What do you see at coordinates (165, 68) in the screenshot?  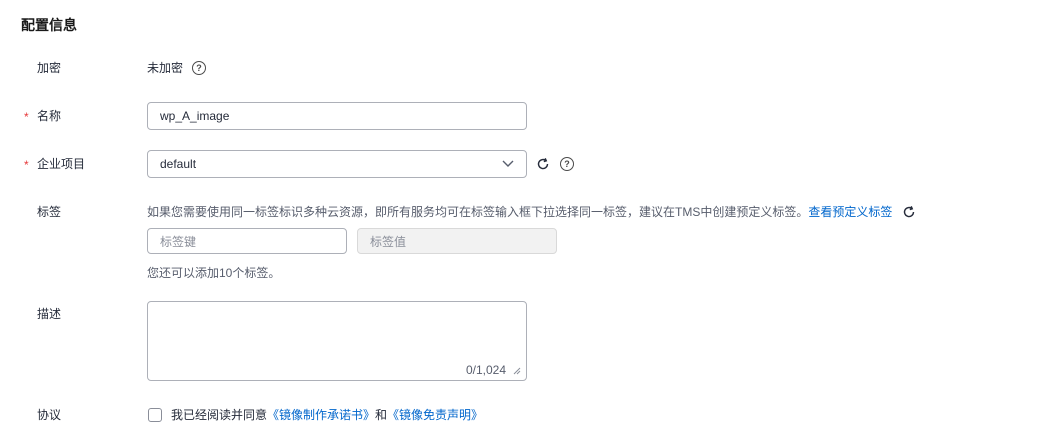 I see `encryption-value: 未加密` at bounding box center [165, 68].